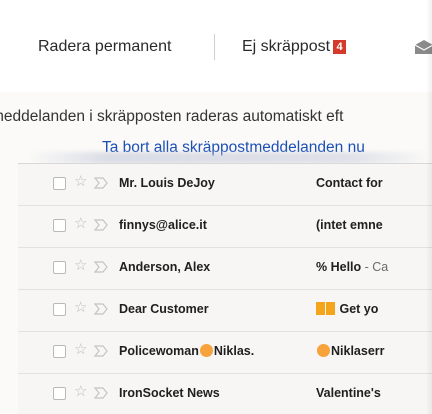 This screenshot has width=432, height=414. I want to click on email-subject: (intet emne, so click(349, 225).